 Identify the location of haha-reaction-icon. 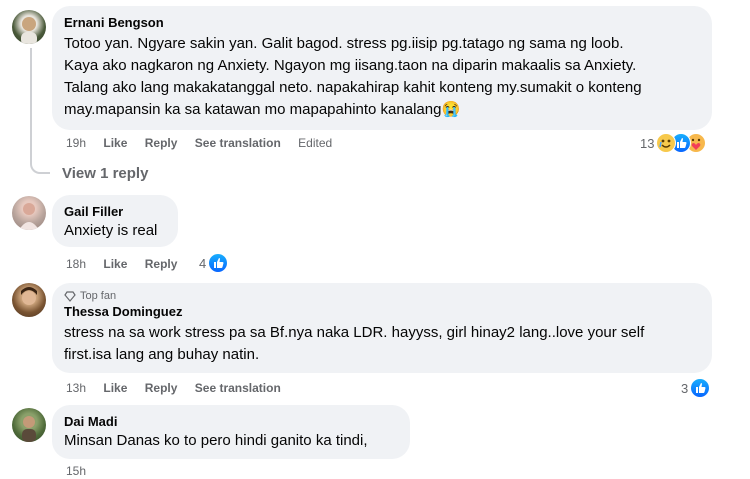
(666, 143).